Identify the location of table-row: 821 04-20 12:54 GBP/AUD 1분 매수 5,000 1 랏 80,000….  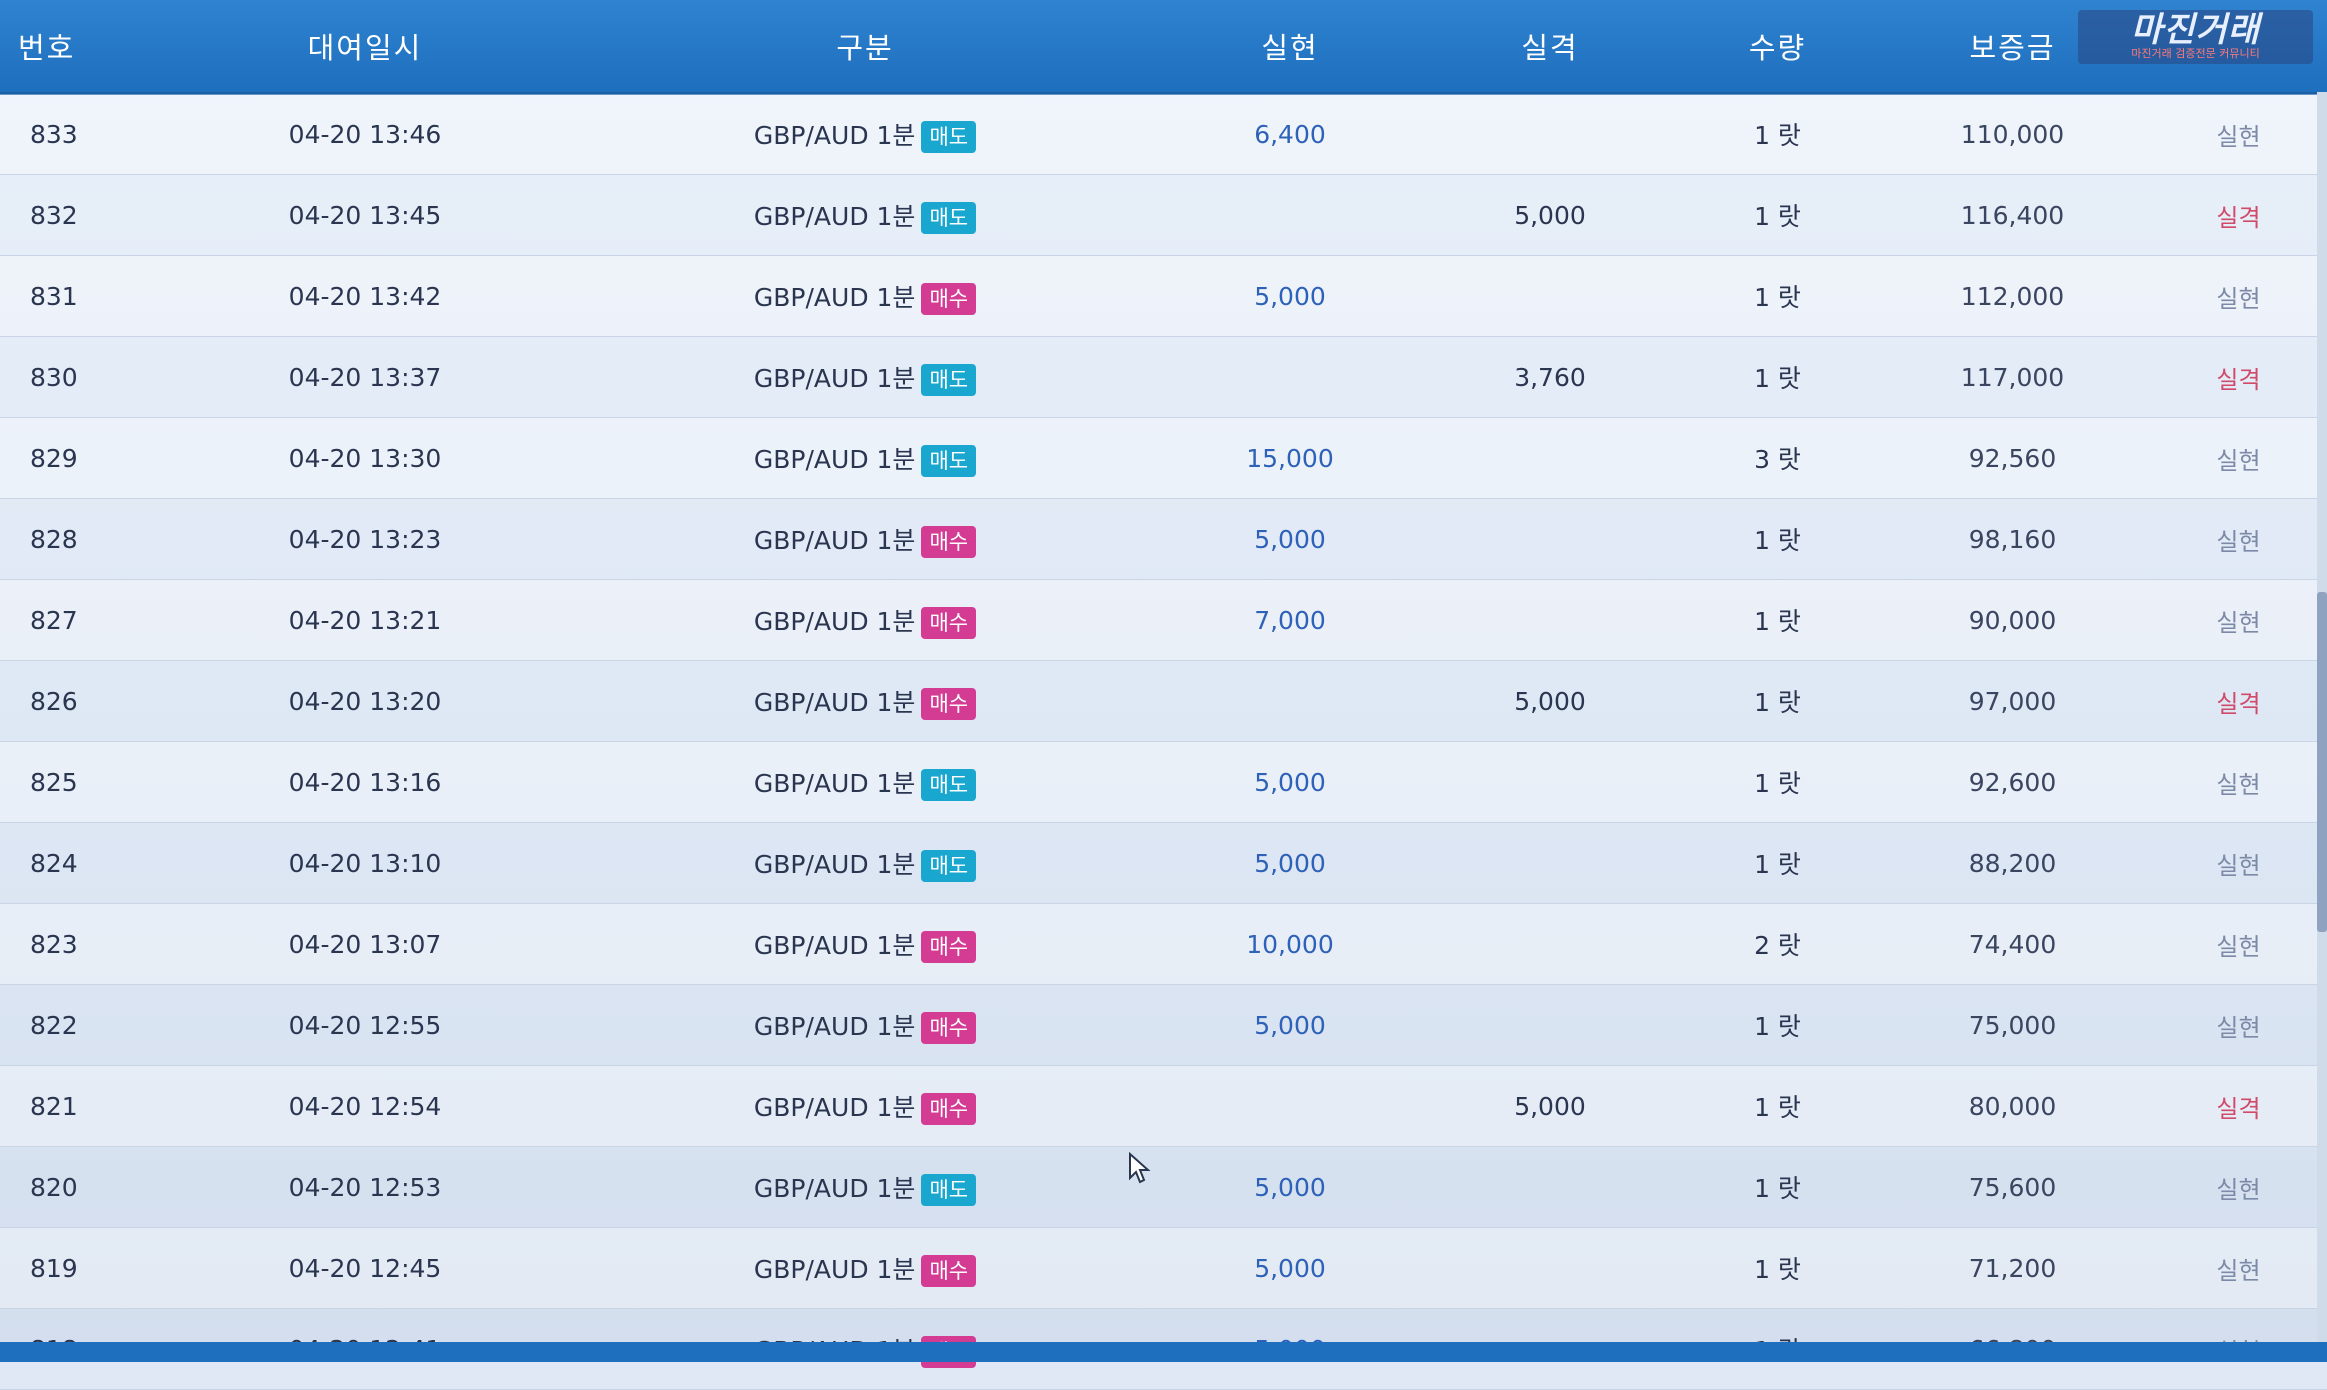
(1163, 1106).